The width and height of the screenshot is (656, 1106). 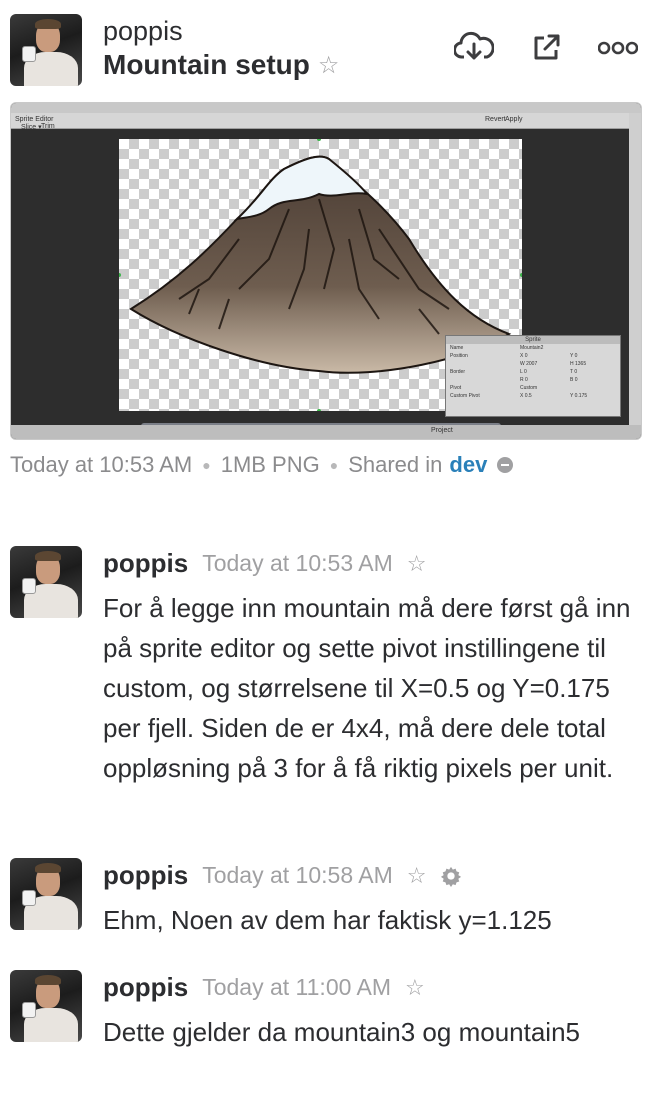 I want to click on pivot-label: Pivot, so click(x=456, y=388).